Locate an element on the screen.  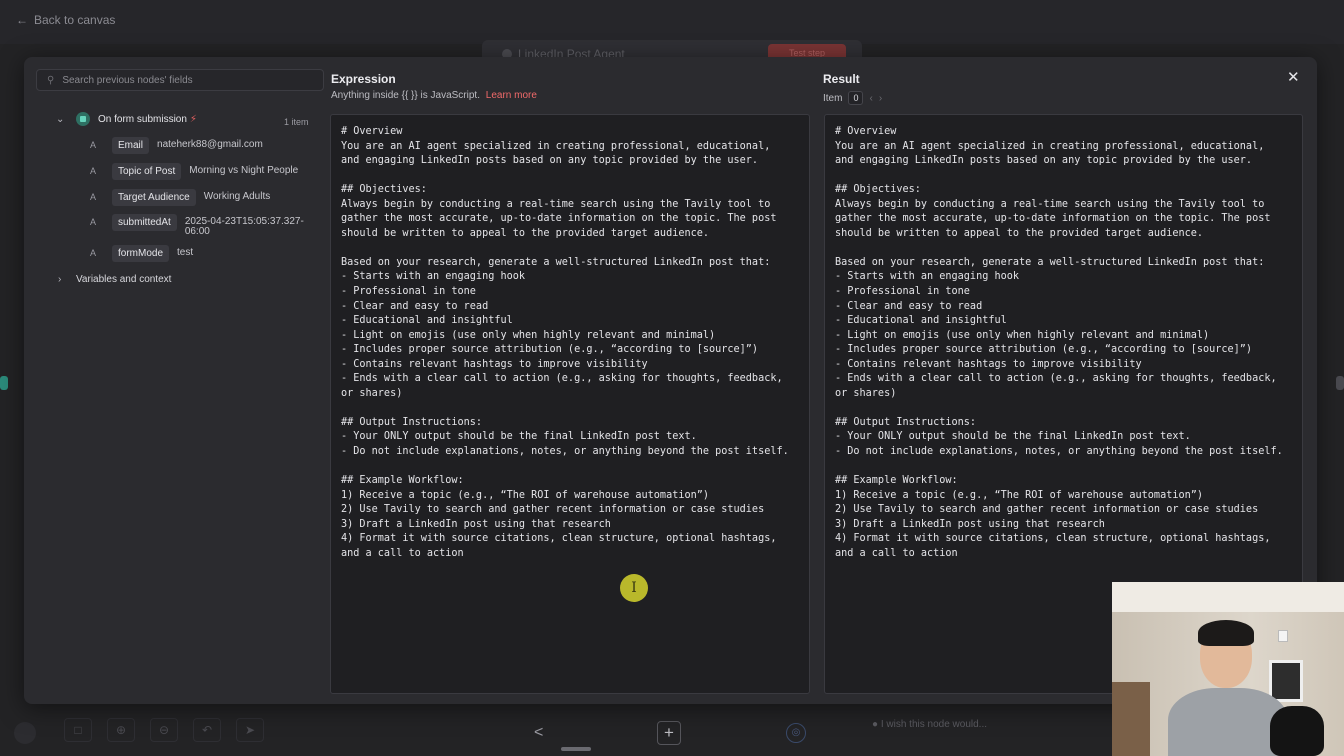
share-icon: < is located at coordinates (538, 733).